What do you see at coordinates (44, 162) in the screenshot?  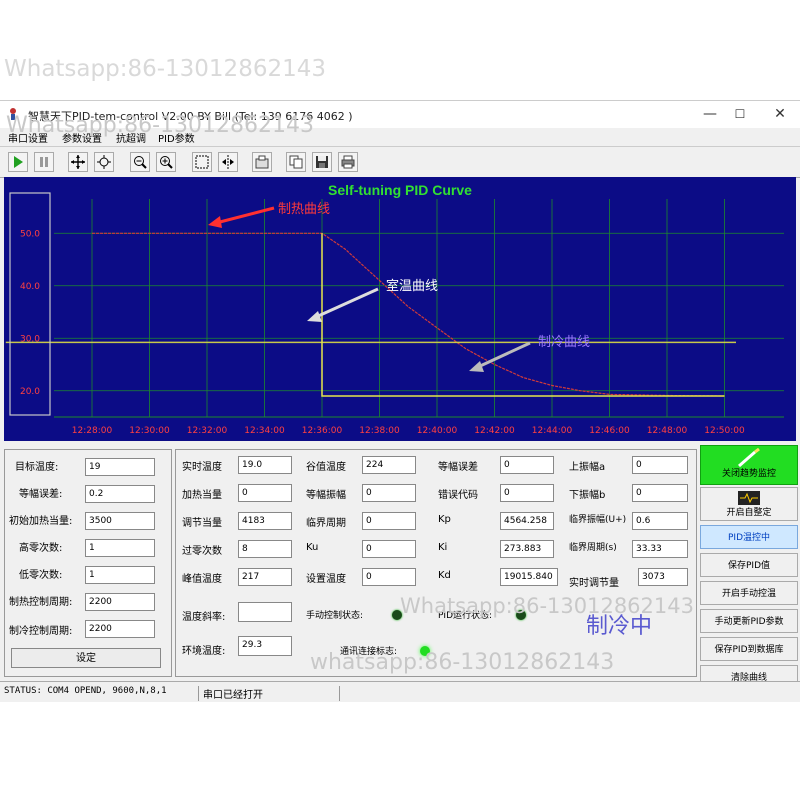 I see `pause-icon` at bounding box center [44, 162].